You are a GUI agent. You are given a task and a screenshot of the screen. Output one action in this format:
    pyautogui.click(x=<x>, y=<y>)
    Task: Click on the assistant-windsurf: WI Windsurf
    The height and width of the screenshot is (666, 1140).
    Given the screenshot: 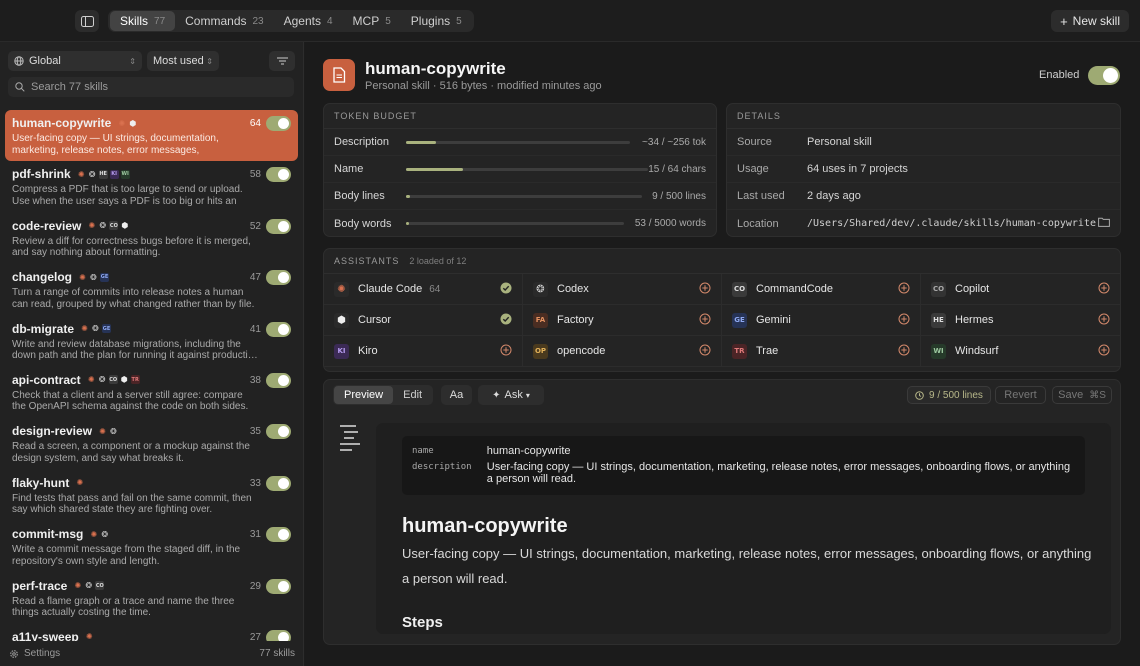 What is the action you would take?
    pyautogui.click(x=1020, y=351)
    